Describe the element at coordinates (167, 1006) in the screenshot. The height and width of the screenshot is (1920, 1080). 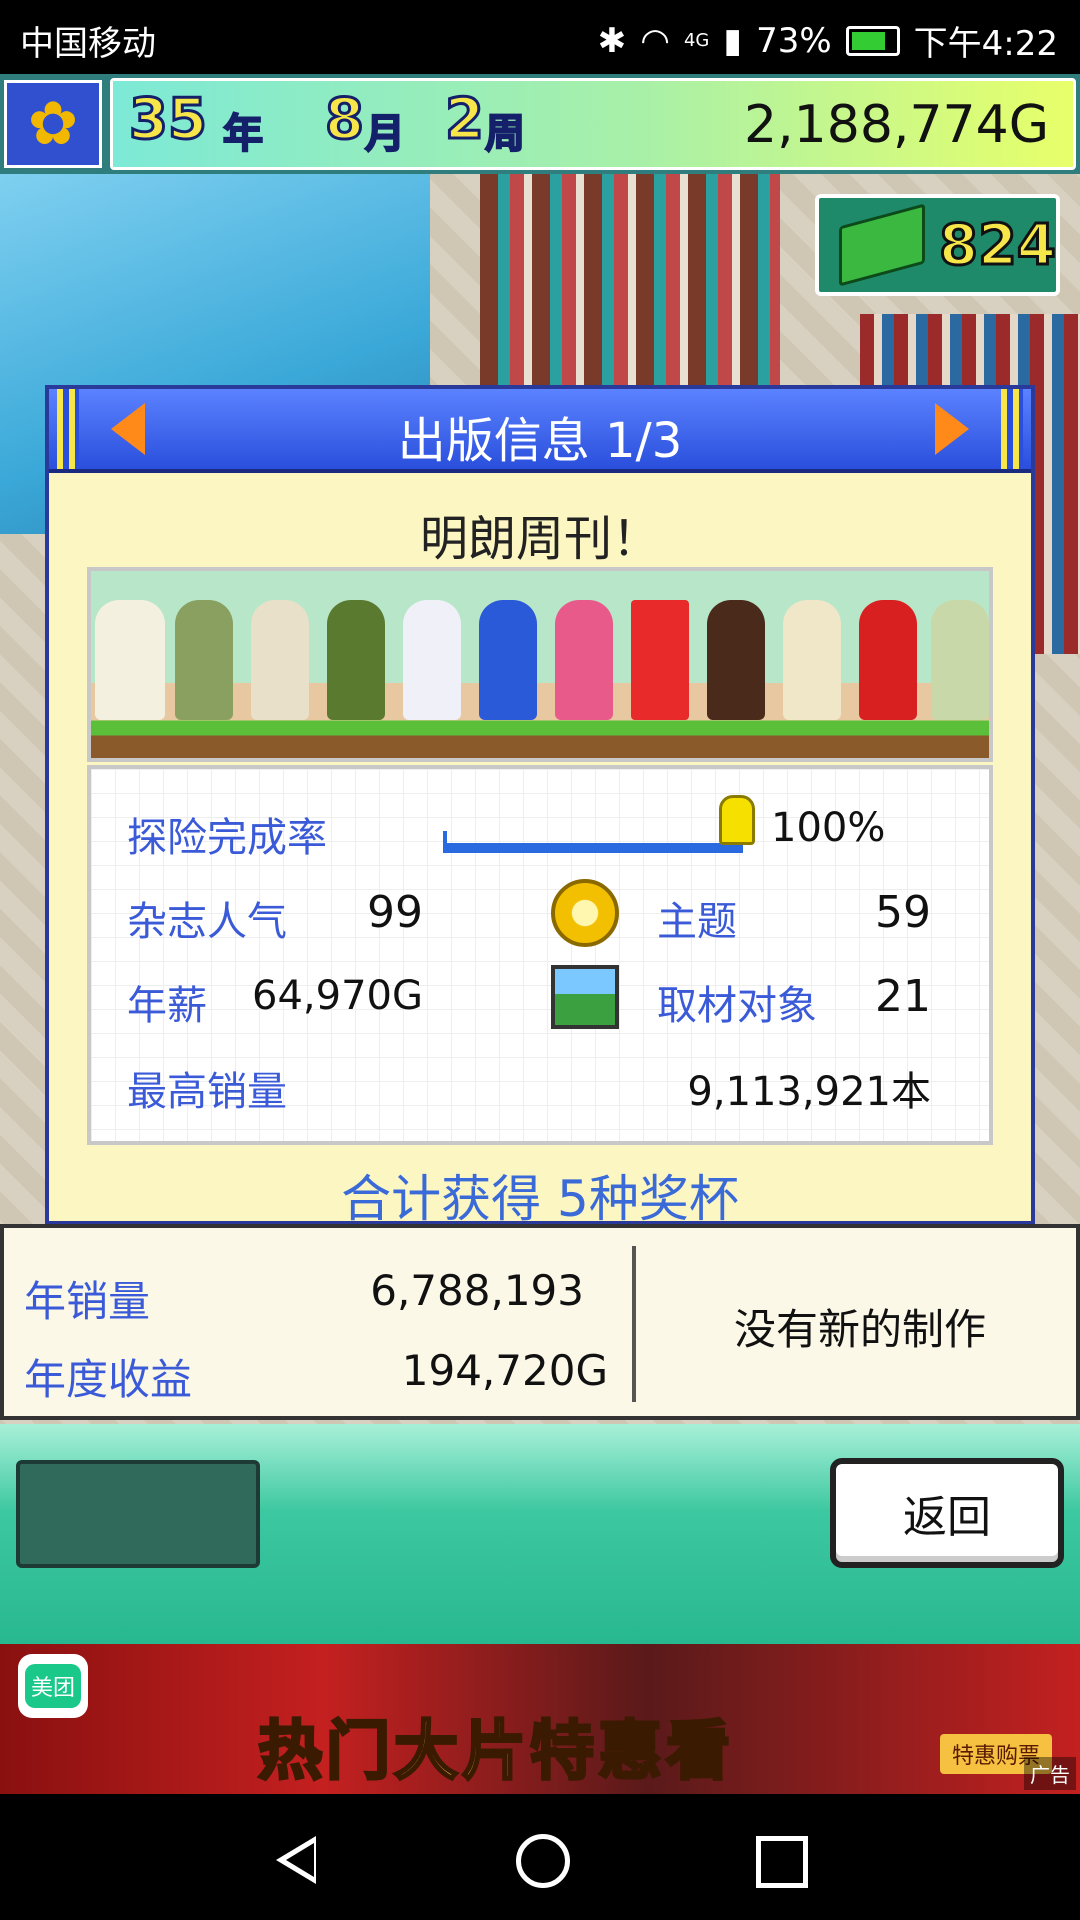
I see `salary-label: 年薪` at that location.